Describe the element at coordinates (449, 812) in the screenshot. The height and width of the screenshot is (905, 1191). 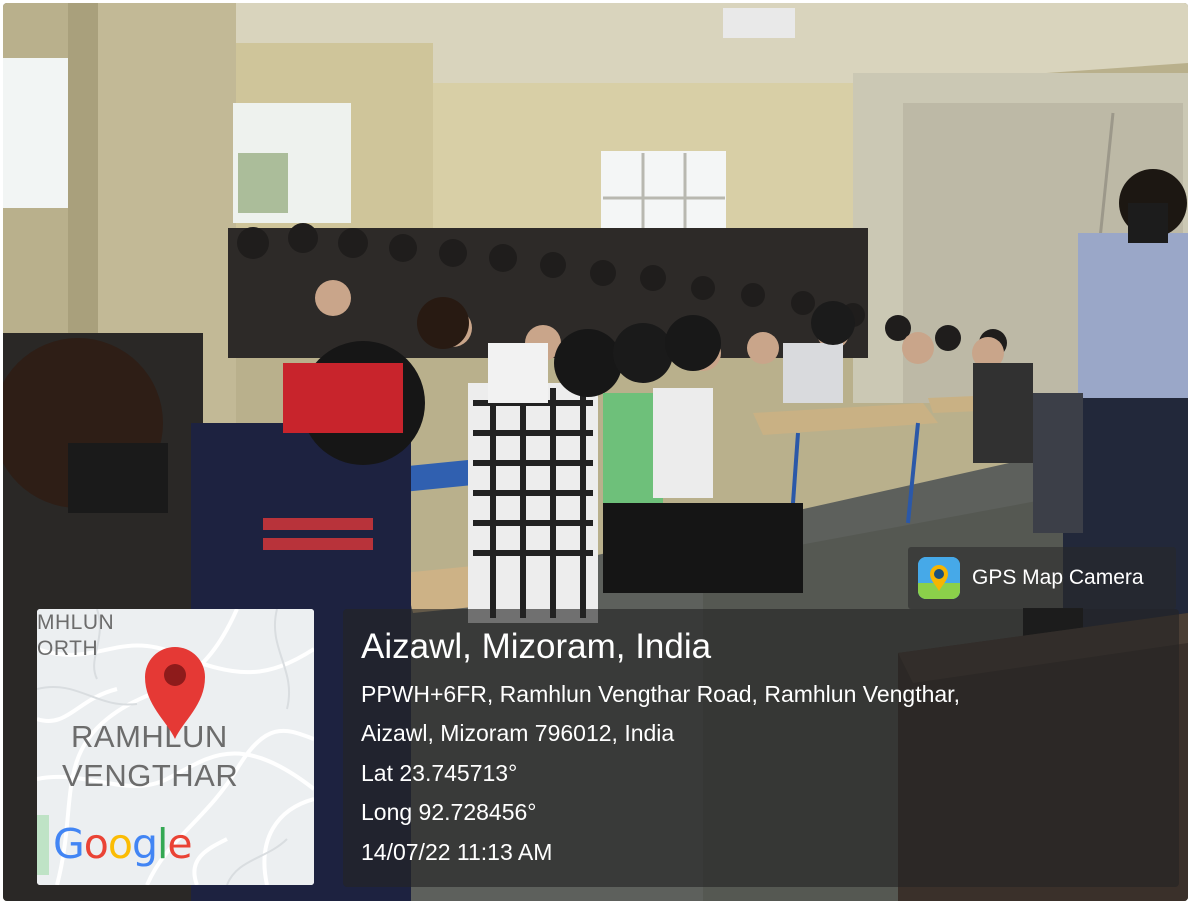
I see `longitude: Long 92.728456°` at that location.